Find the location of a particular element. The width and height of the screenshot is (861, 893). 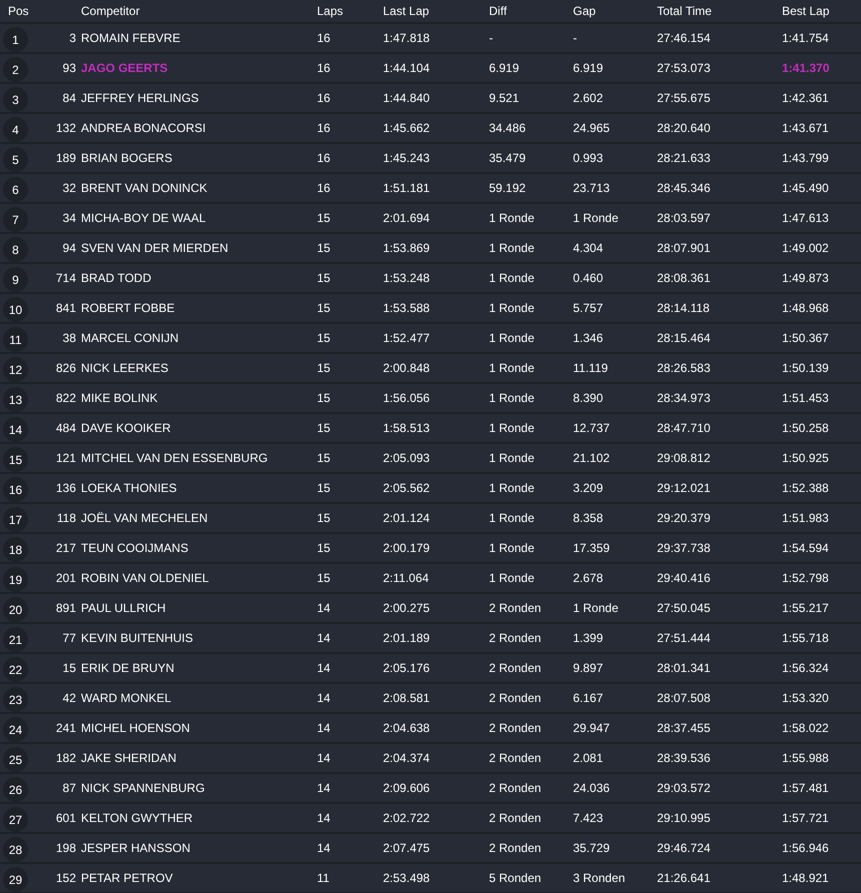

rider-name: WARD MONKEL is located at coordinates (126, 698).